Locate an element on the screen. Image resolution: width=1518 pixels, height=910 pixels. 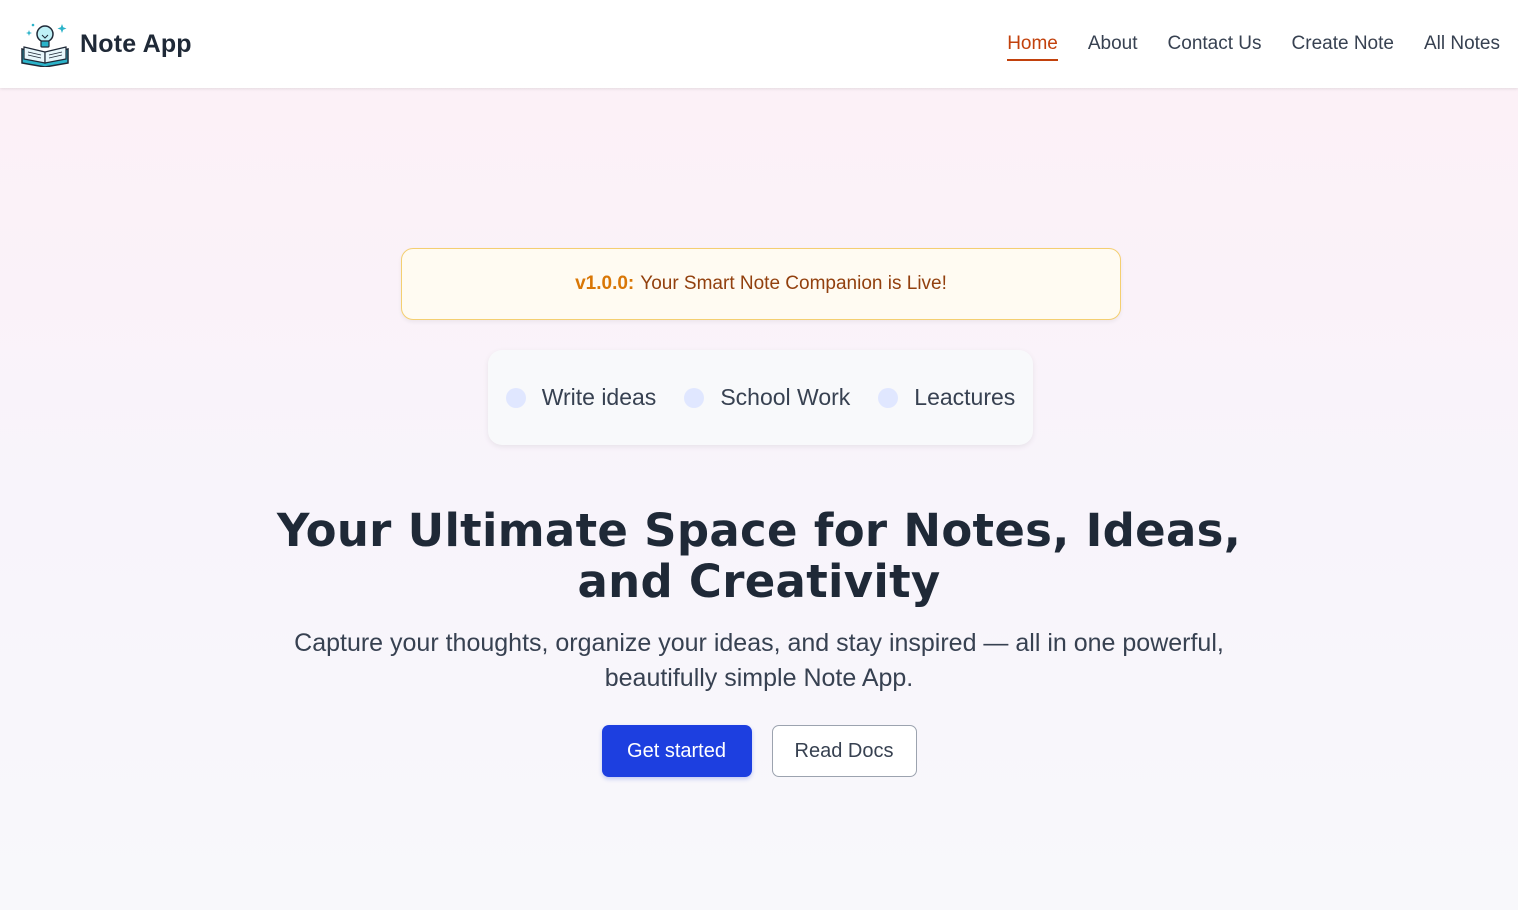
feature-chip-school-work: School Work is located at coordinates (767, 397).